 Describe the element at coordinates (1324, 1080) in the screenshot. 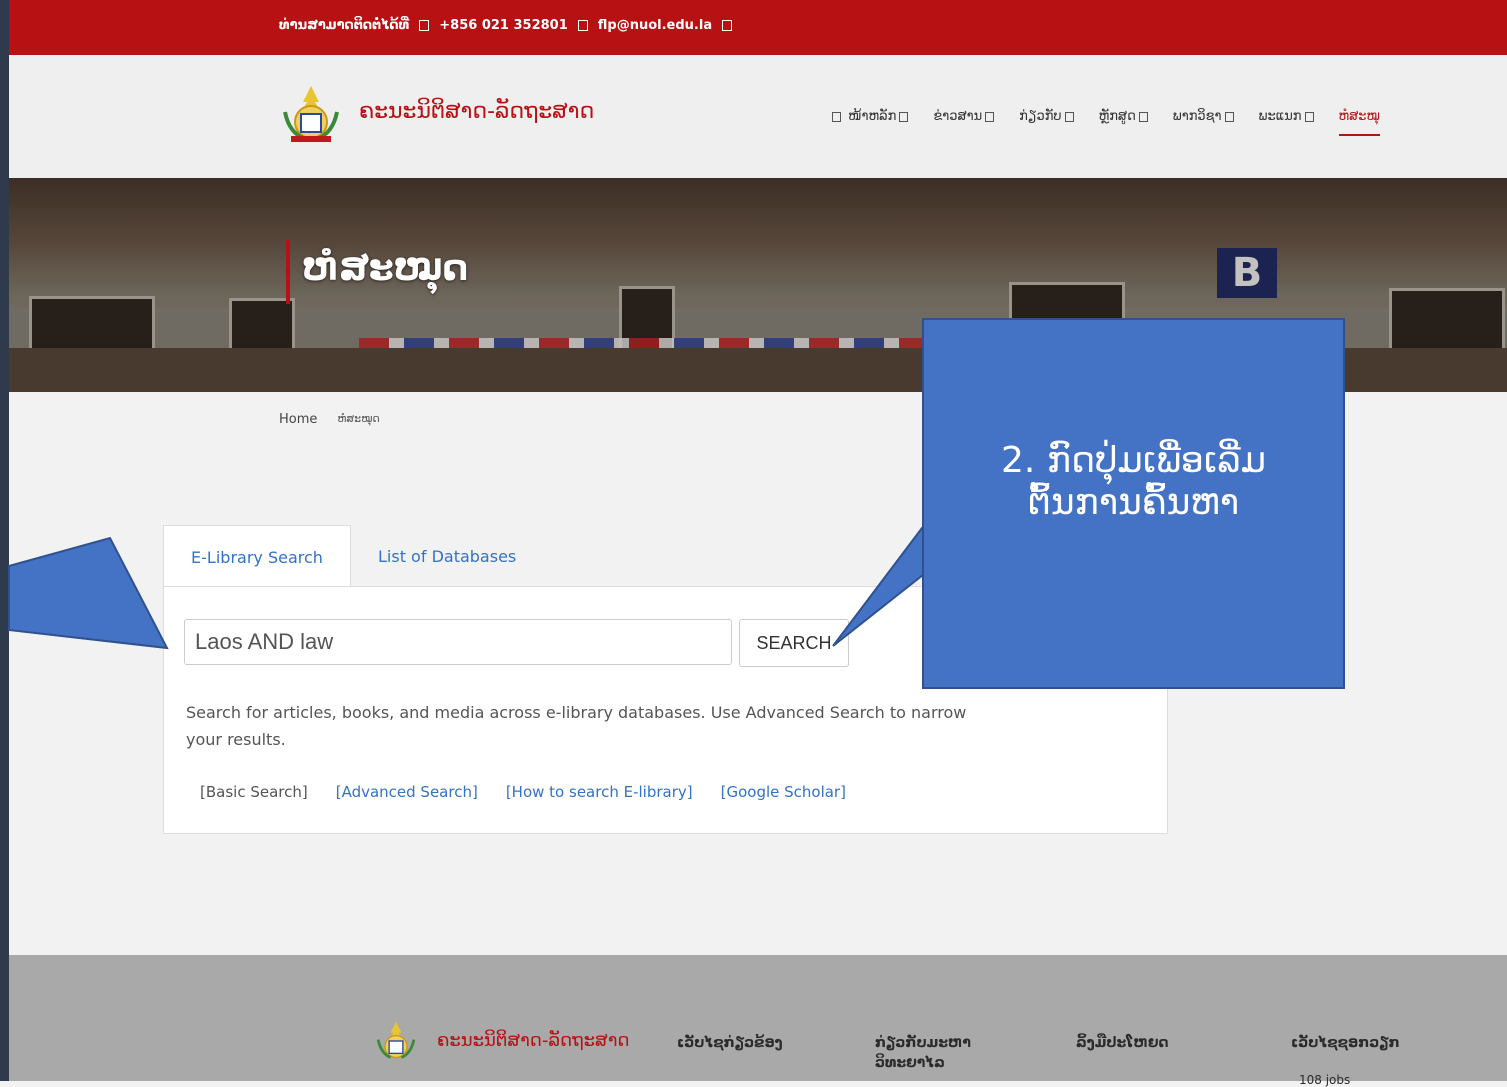

I see `footer-job-count: 108 jobs` at that location.